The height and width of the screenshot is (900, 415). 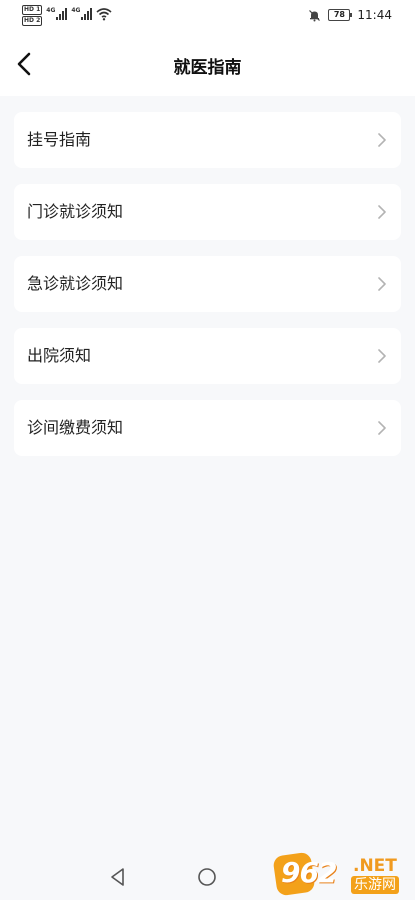 I want to click on hd1-badge: HD 1, so click(x=32, y=10).